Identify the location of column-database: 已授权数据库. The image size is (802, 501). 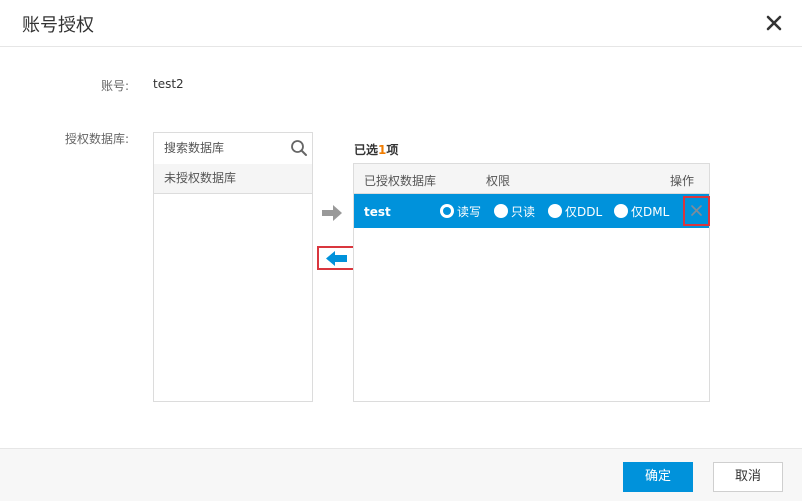
(400, 181).